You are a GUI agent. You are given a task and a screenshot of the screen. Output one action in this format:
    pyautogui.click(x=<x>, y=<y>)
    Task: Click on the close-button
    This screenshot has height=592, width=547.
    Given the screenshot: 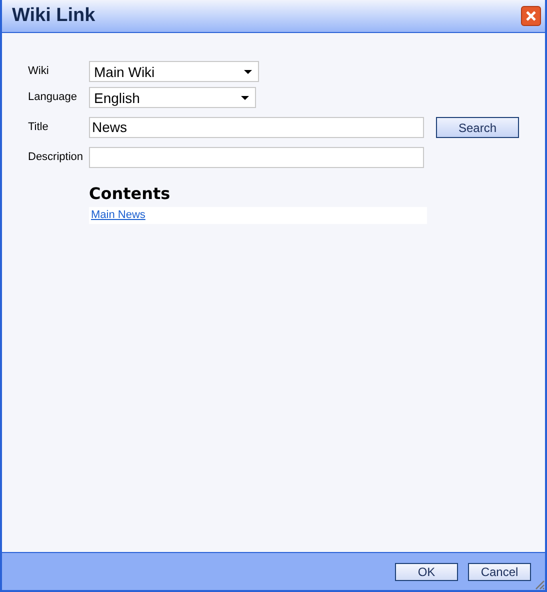 What is the action you would take?
    pyautogui.click(x=531, y=16)
    